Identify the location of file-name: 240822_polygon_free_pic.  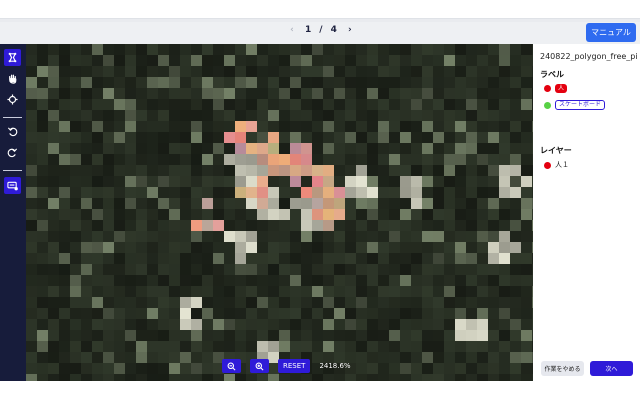
(589, 56).